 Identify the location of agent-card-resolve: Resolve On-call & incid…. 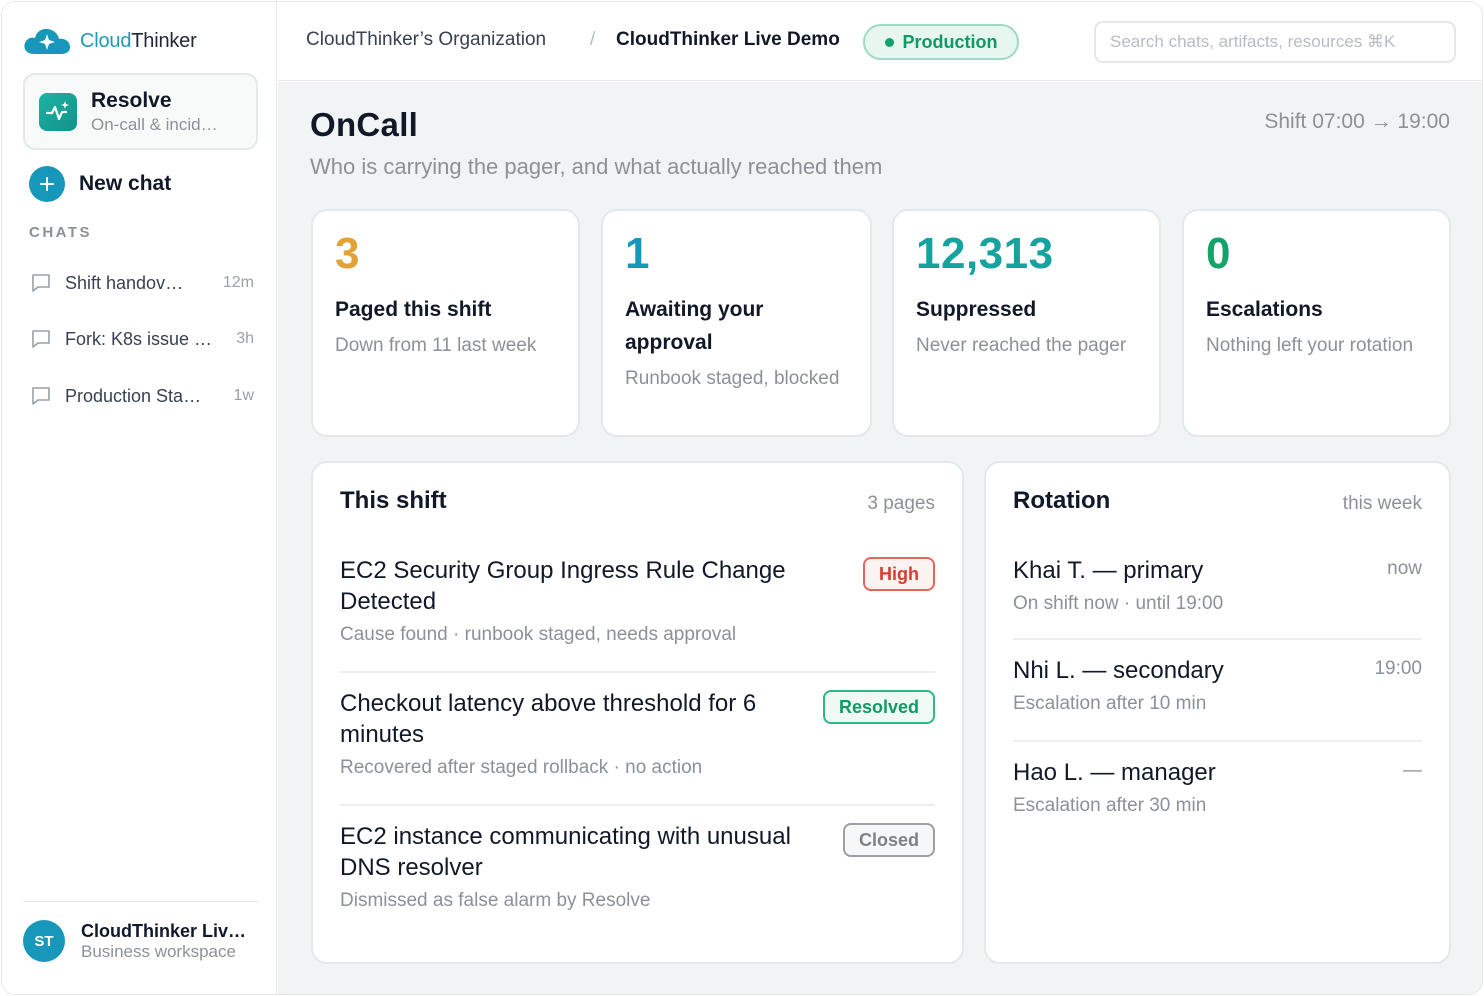
(140, 111).